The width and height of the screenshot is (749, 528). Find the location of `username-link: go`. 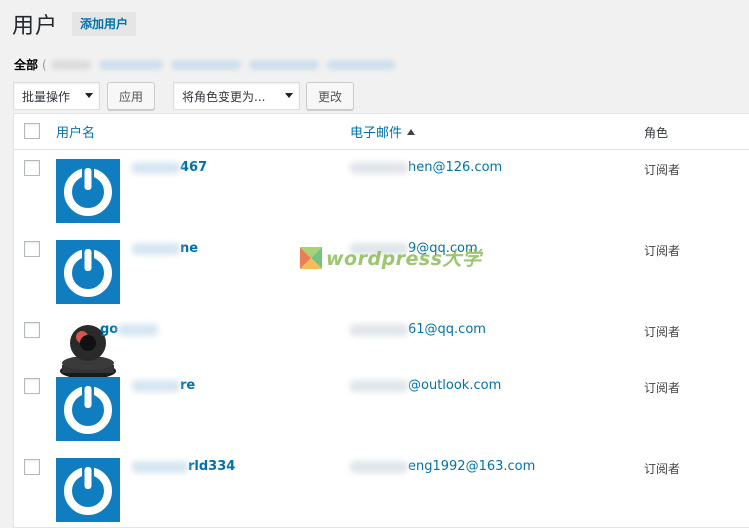

username-link: go is located at coordinates (129, 329).